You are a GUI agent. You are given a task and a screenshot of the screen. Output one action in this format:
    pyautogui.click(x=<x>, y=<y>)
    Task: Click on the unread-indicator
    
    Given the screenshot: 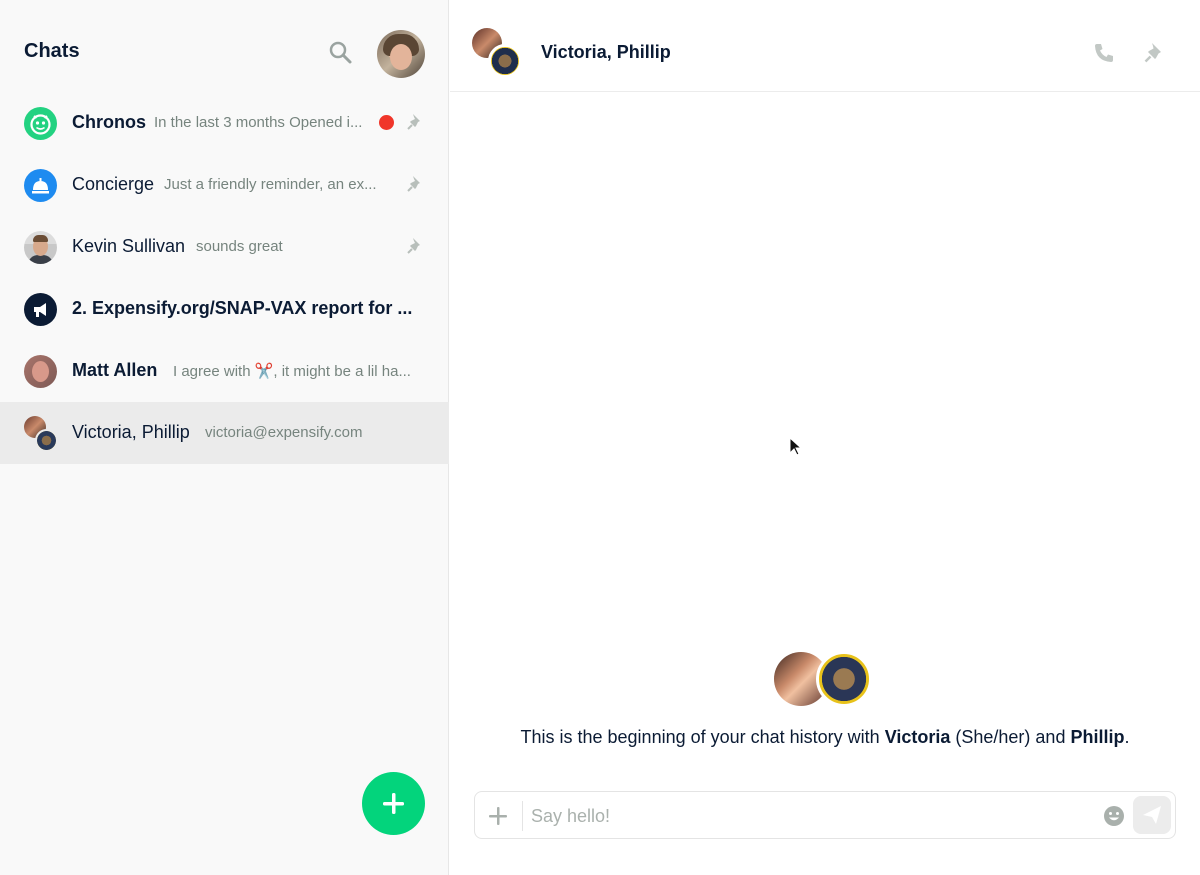 What is the action you would take?
    pyautogui.click(x=386, y=122)
    